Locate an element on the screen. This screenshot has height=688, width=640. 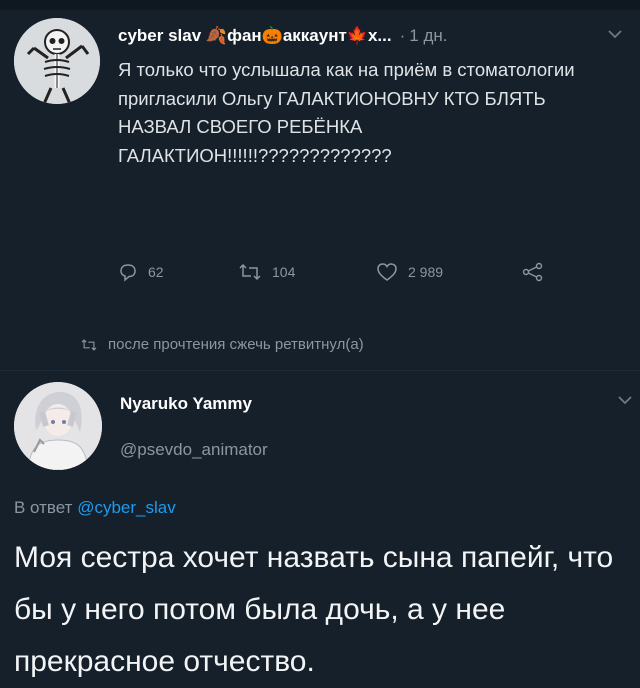
tweet-header: cyber slav 🍂фан🎃аккаунт🍁х... · 1 дн. is located at coordinates (373, 39).